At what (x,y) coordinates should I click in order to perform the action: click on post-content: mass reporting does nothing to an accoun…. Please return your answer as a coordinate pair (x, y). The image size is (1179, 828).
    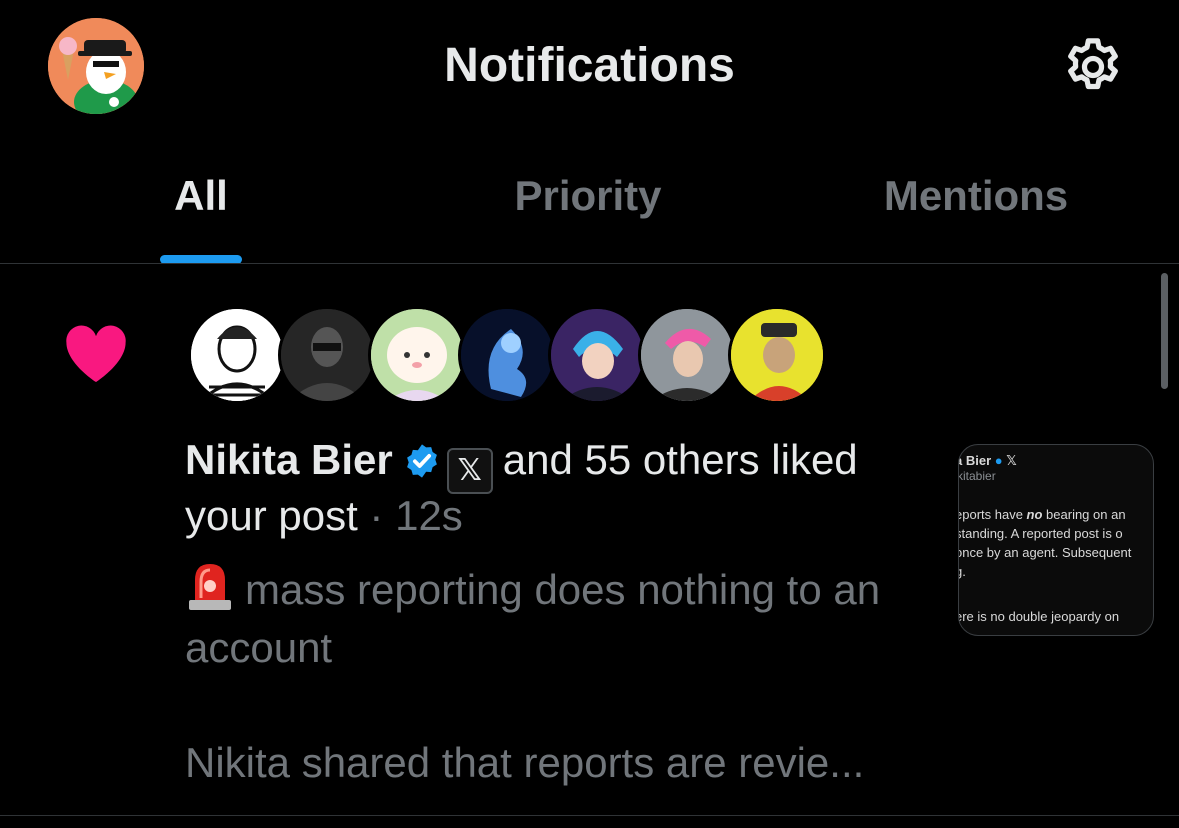
    Looking at the image, I should click on (533, 618).